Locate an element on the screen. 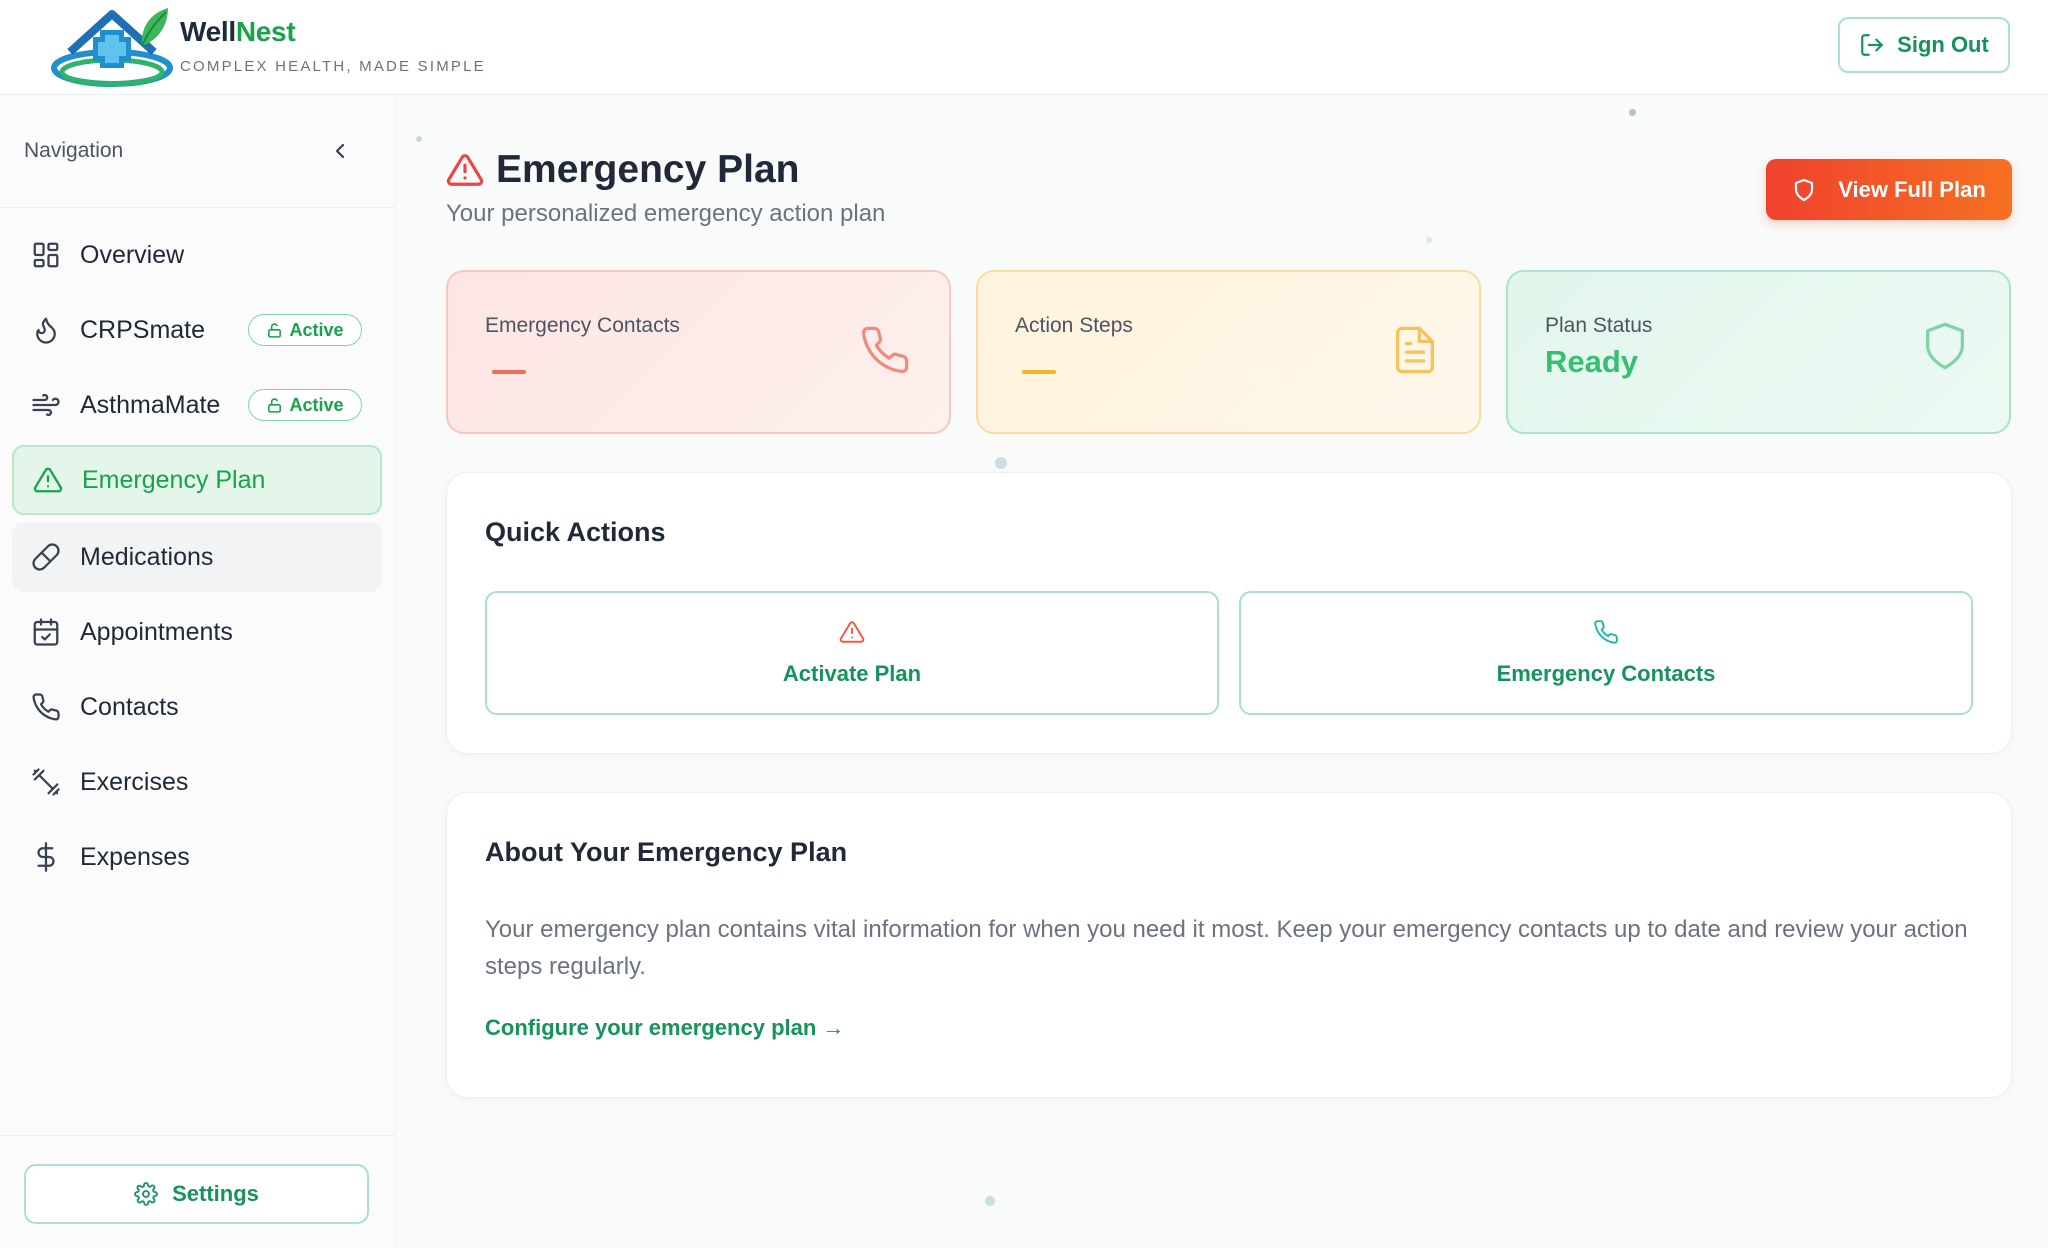 This screenshot has height=1248, width=2048. sidebar-item-contacts: Contacts is located at coordinates (197, 707).